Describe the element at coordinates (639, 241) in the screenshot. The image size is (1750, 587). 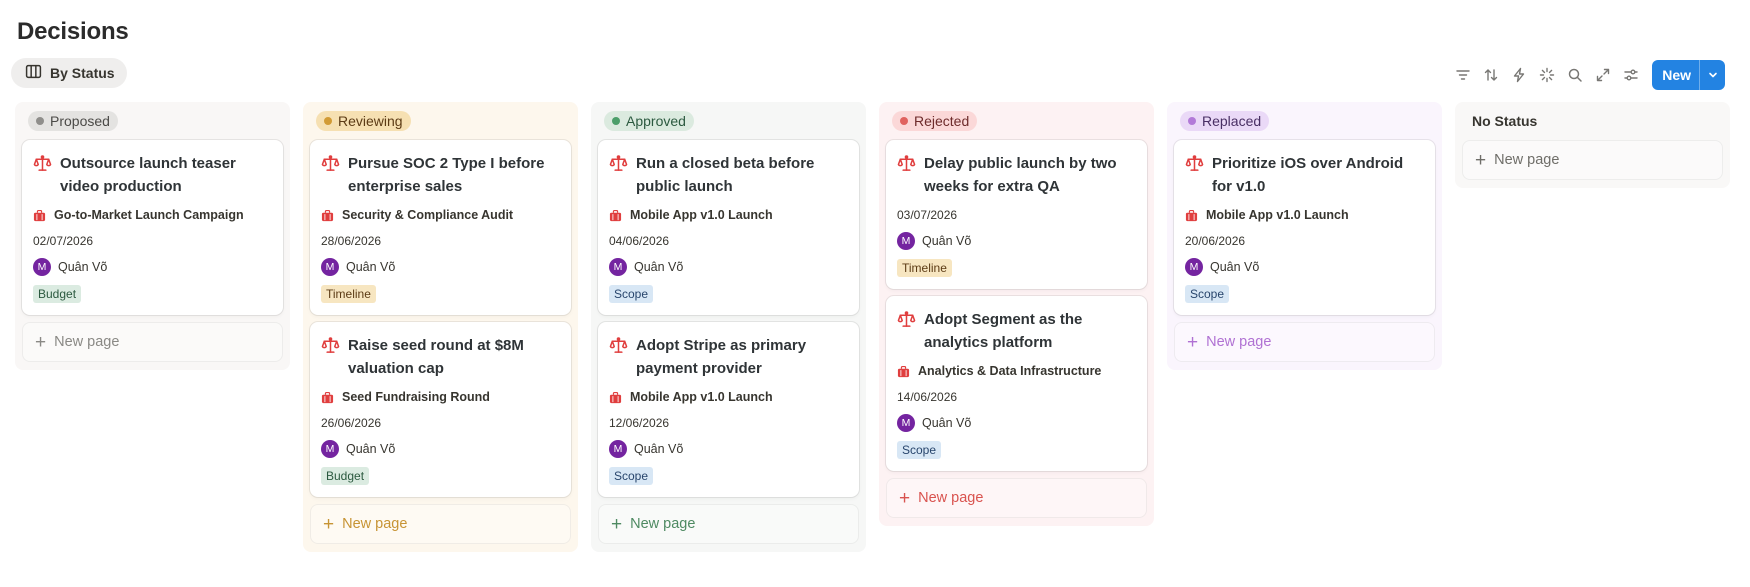
I see `decision-date: 04/06/2026` at that location.